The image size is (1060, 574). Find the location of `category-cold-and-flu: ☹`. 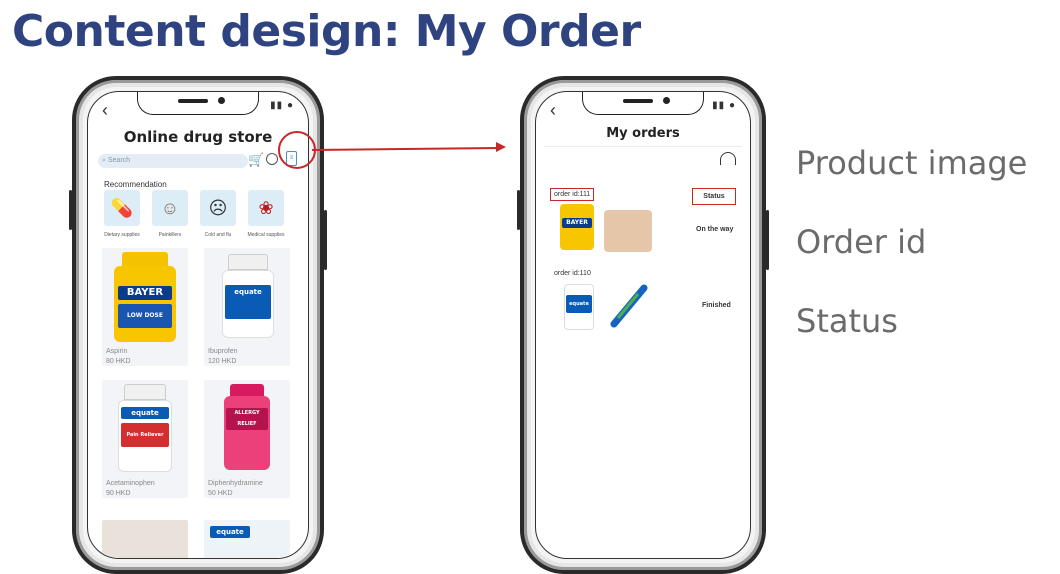

category-cold-and-flu: ☹ is located at coordinates (218, 208).